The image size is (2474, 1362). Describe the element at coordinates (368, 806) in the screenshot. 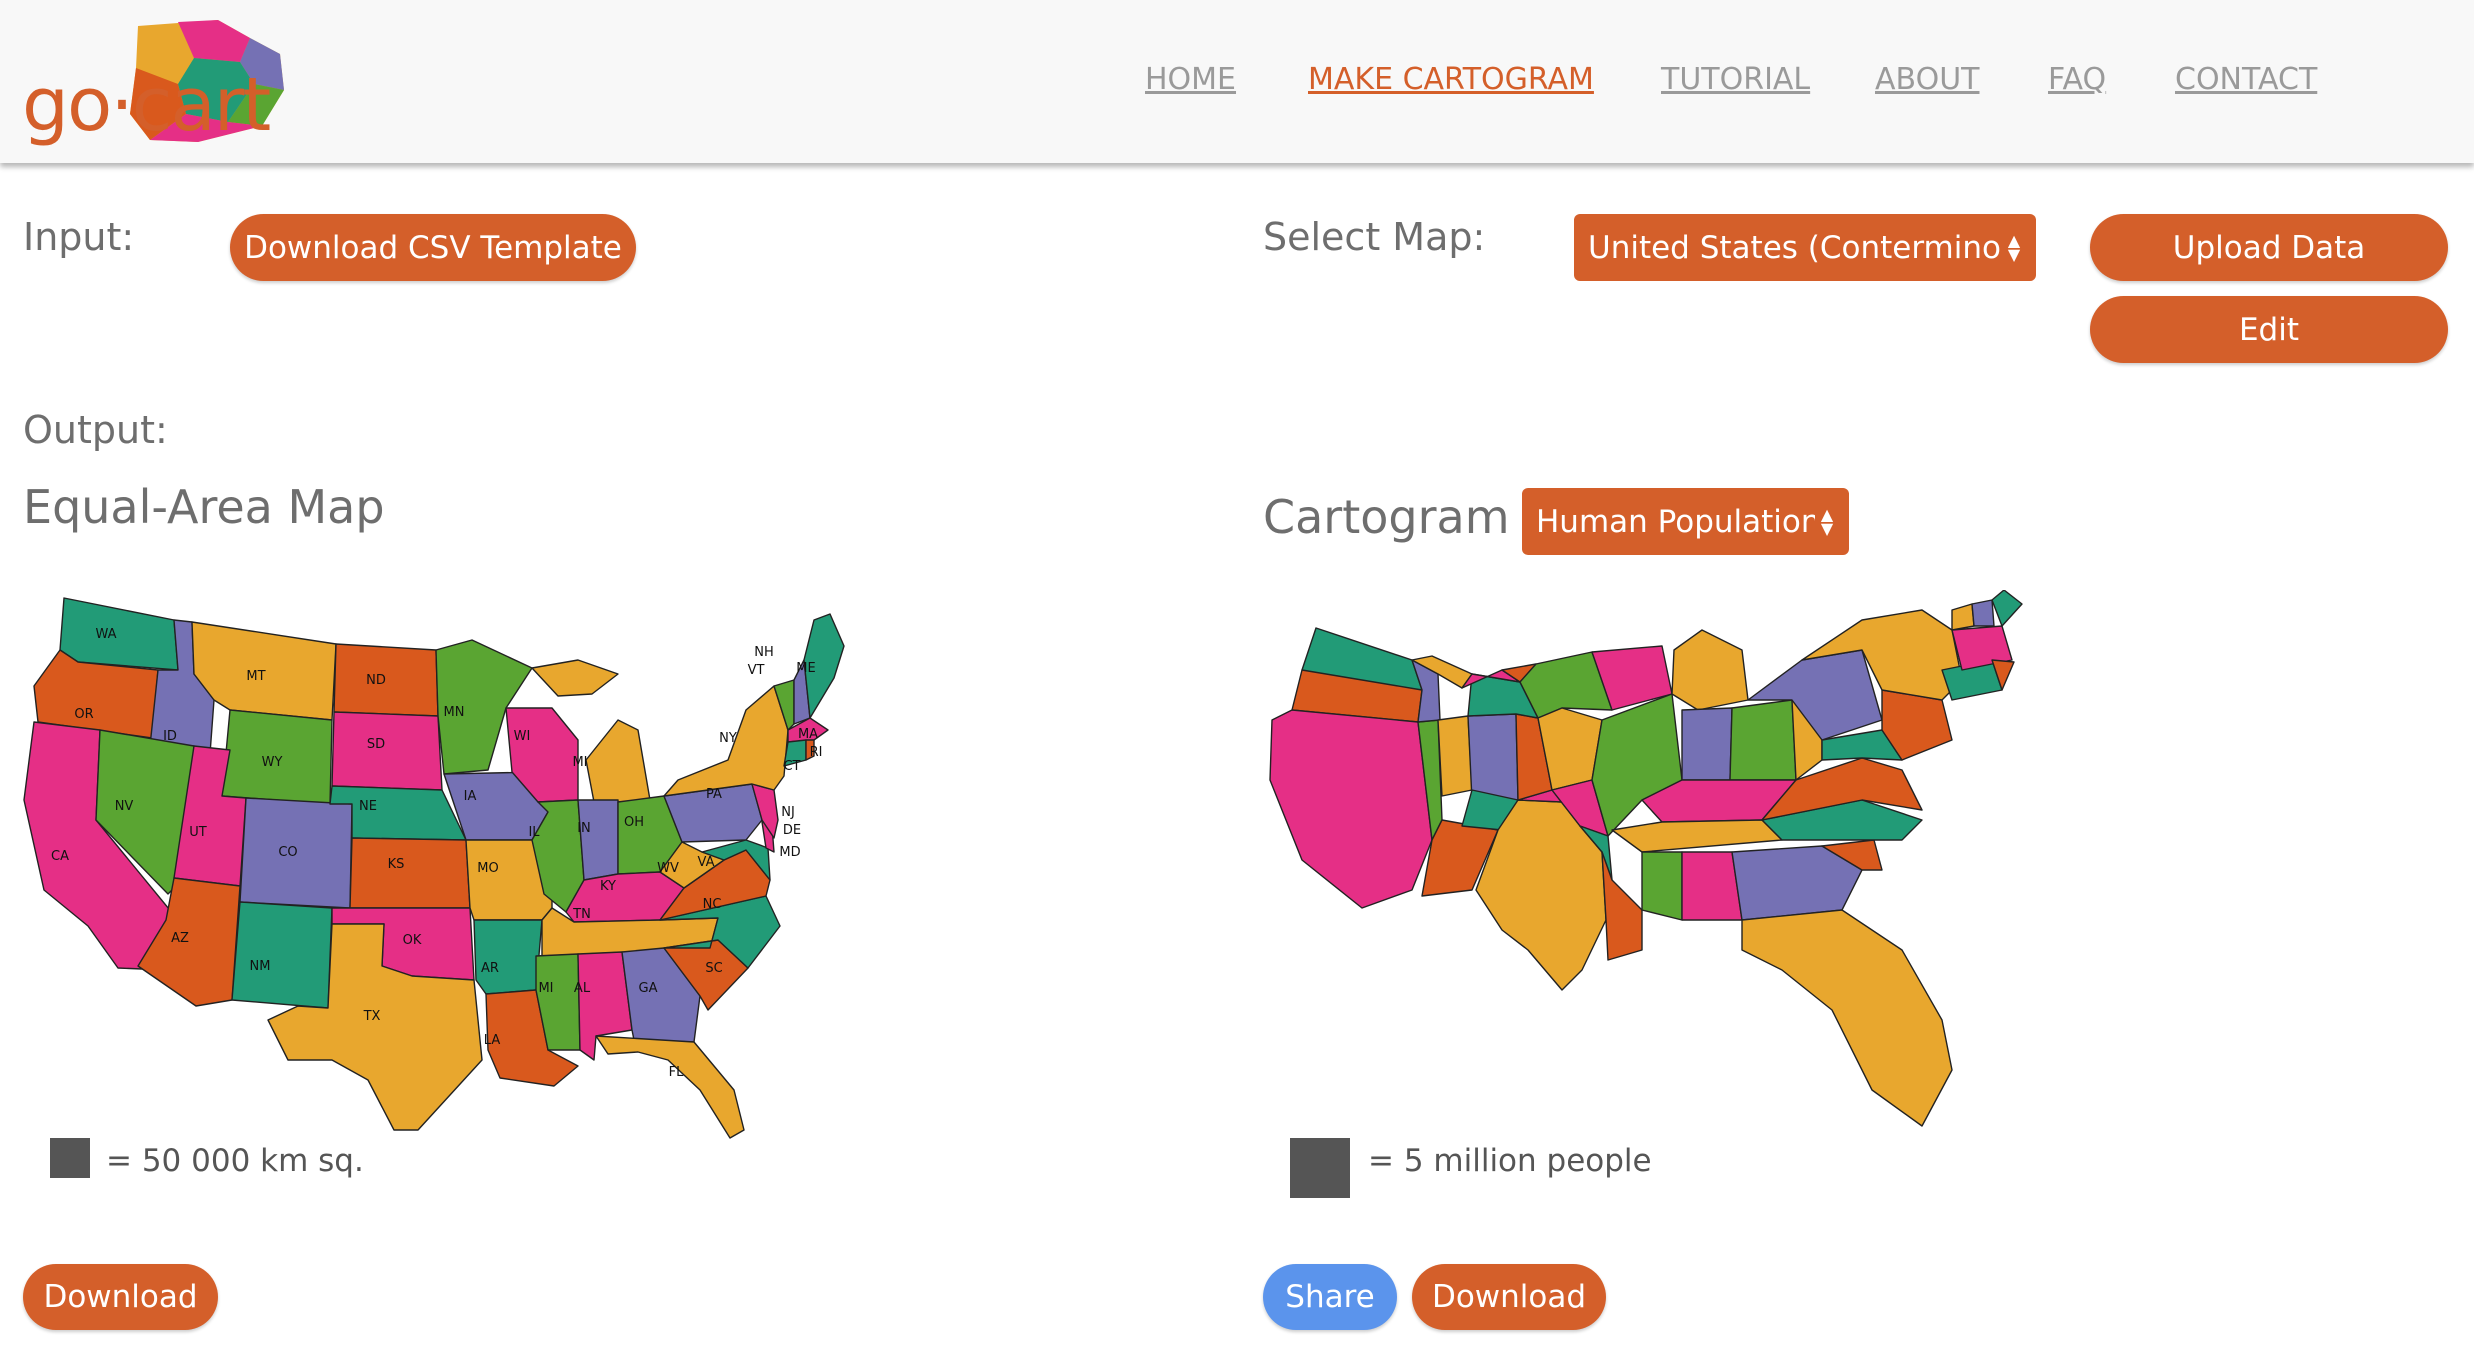

I see `state-label-ne: NE` at that location.